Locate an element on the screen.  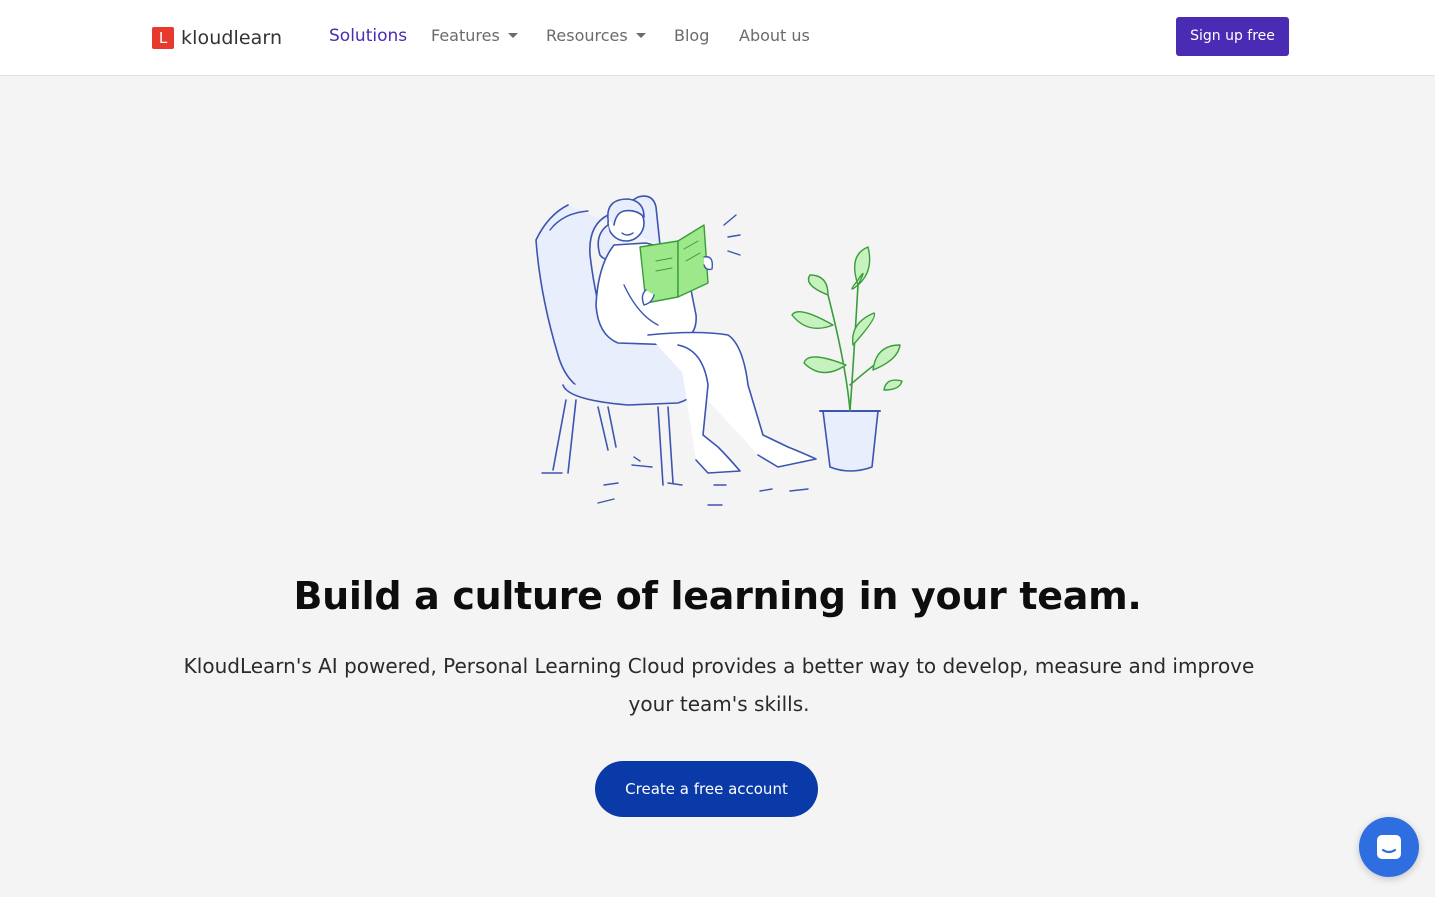
nav-item-label: Features is located at coordinates (465, 35).